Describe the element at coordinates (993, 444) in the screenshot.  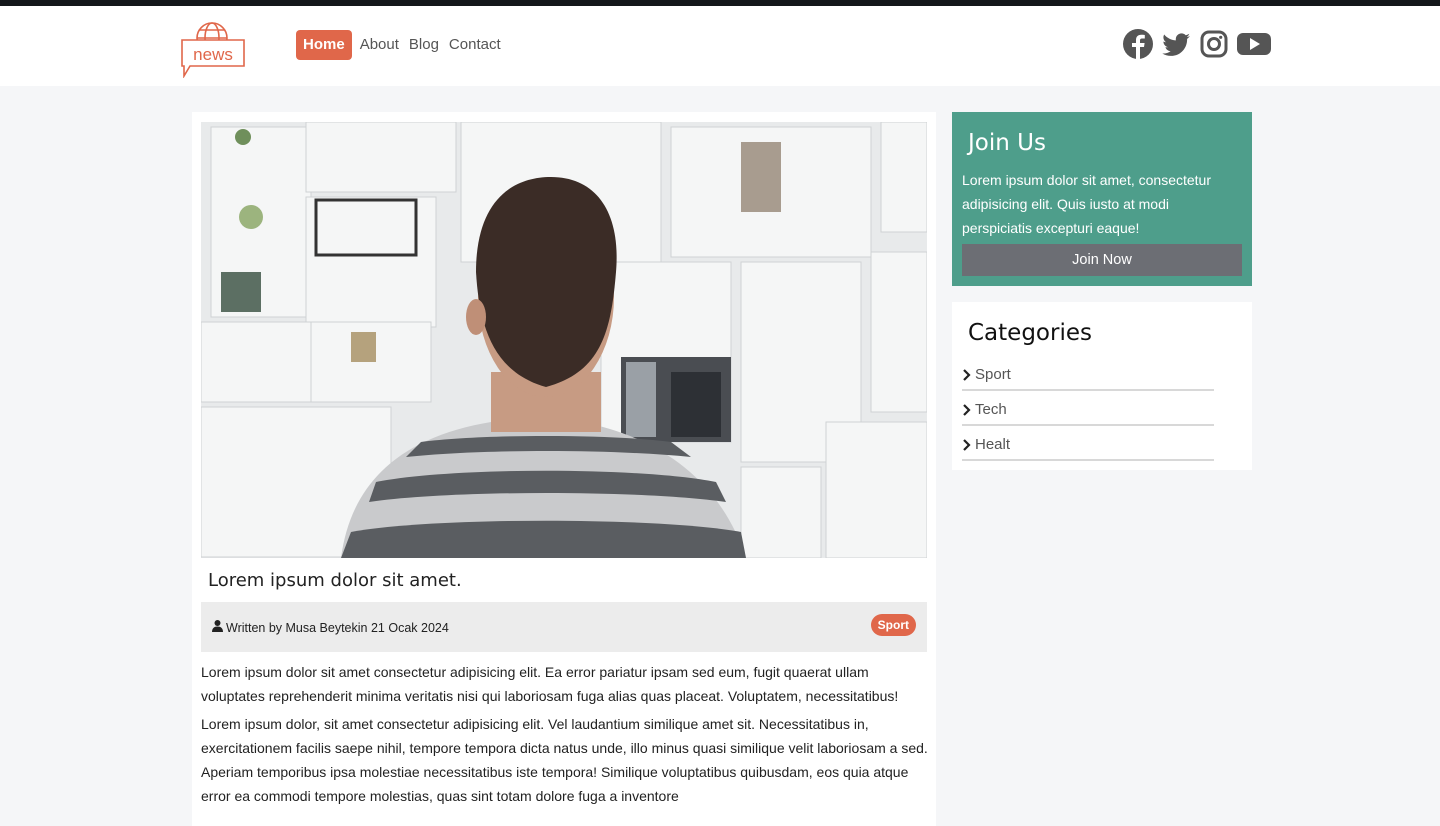
I see `category-label: Healt` at that location.